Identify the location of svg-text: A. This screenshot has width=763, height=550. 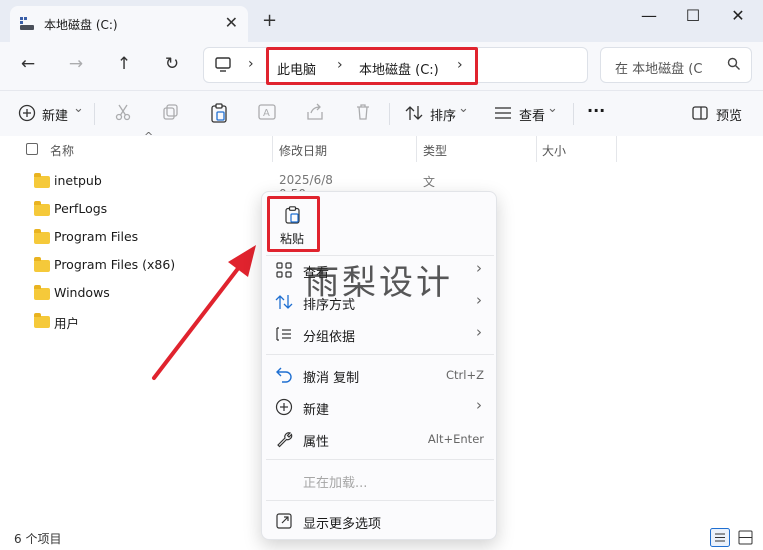
(266, 113).